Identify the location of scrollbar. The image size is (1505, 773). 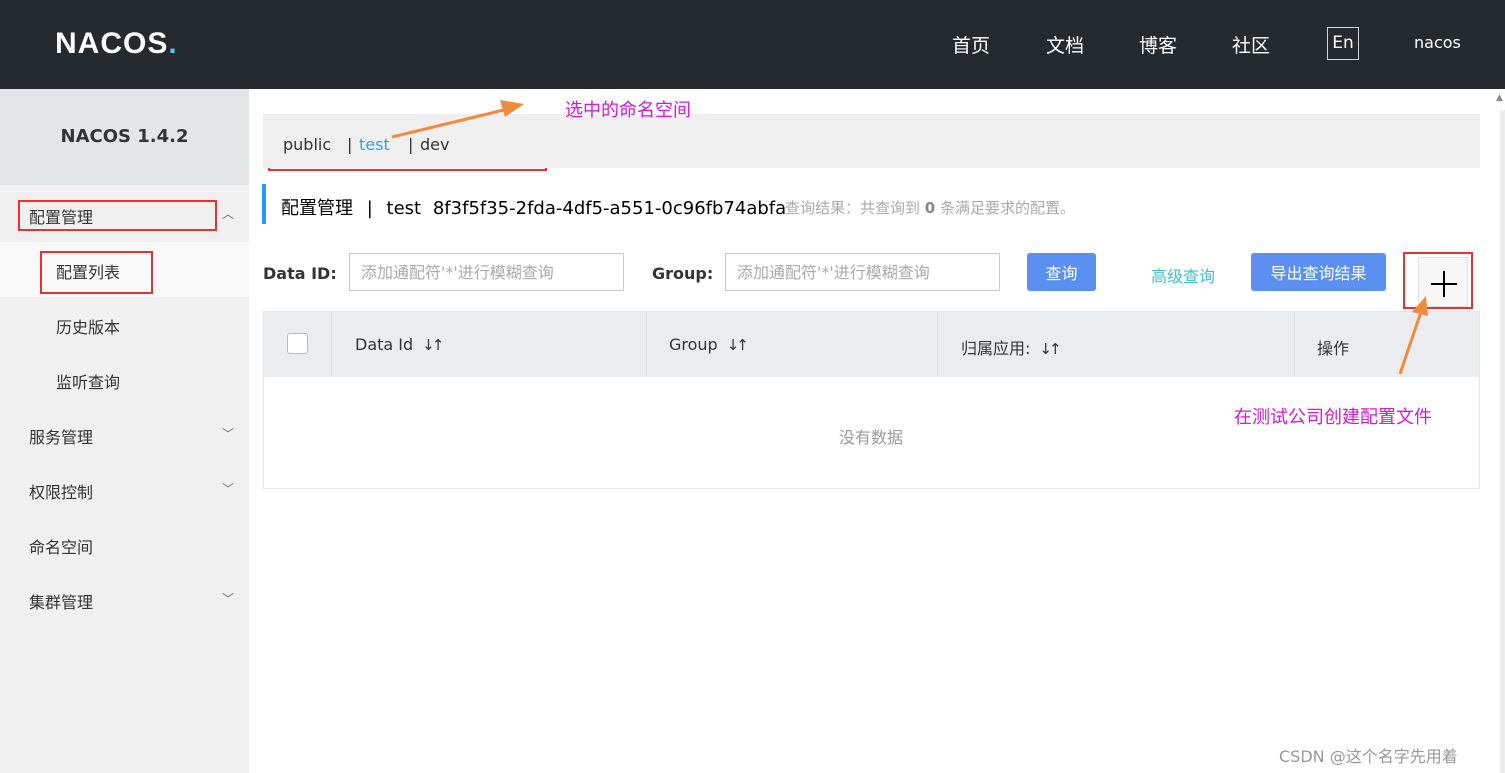
(1502, 441).